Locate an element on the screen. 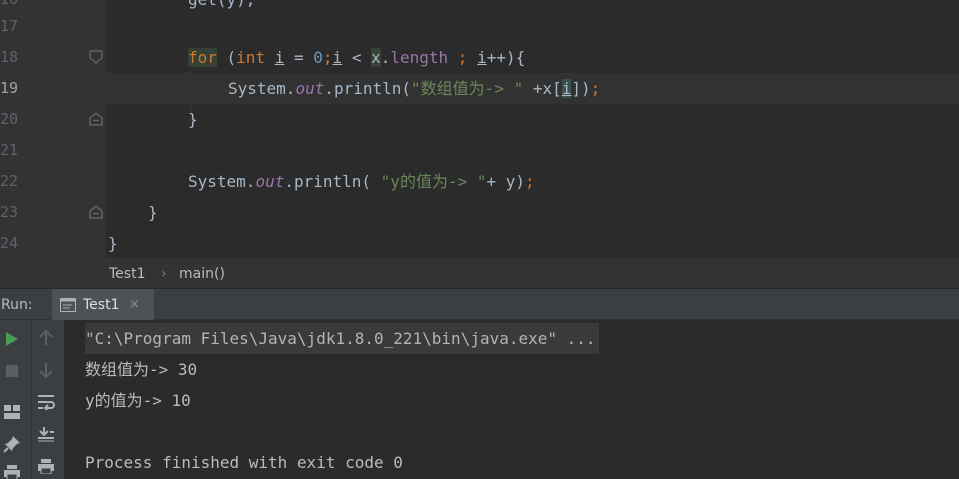 Image resolution: width=959 pixels, height=479 pixels. code-token: + y) is located at coordinates (506, 181).